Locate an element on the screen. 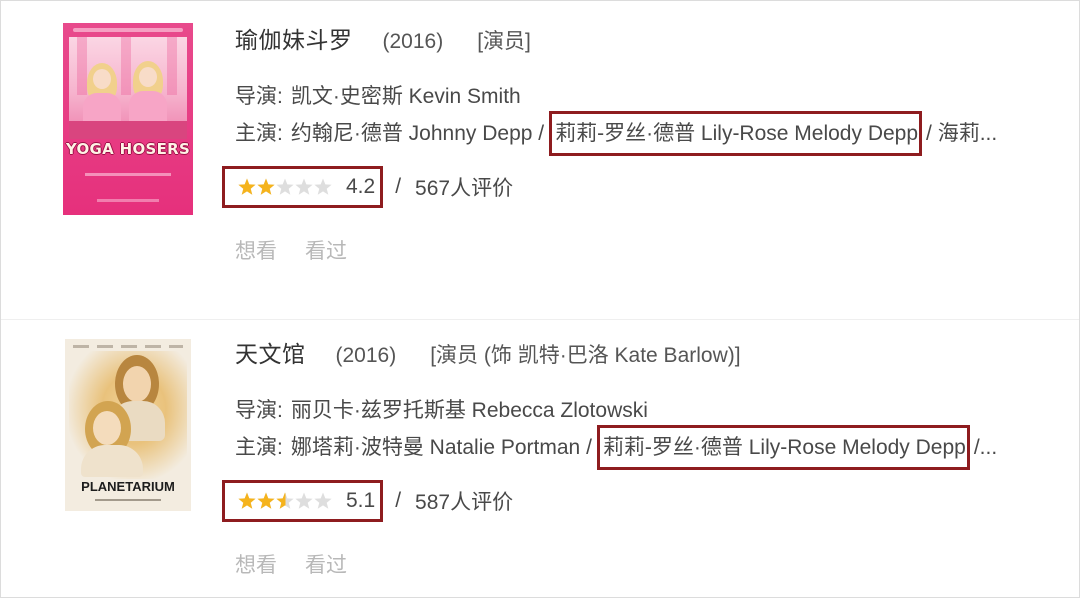 This screenshot has width=1080, height=598. poster-scene is located at coordinates (128, 88).